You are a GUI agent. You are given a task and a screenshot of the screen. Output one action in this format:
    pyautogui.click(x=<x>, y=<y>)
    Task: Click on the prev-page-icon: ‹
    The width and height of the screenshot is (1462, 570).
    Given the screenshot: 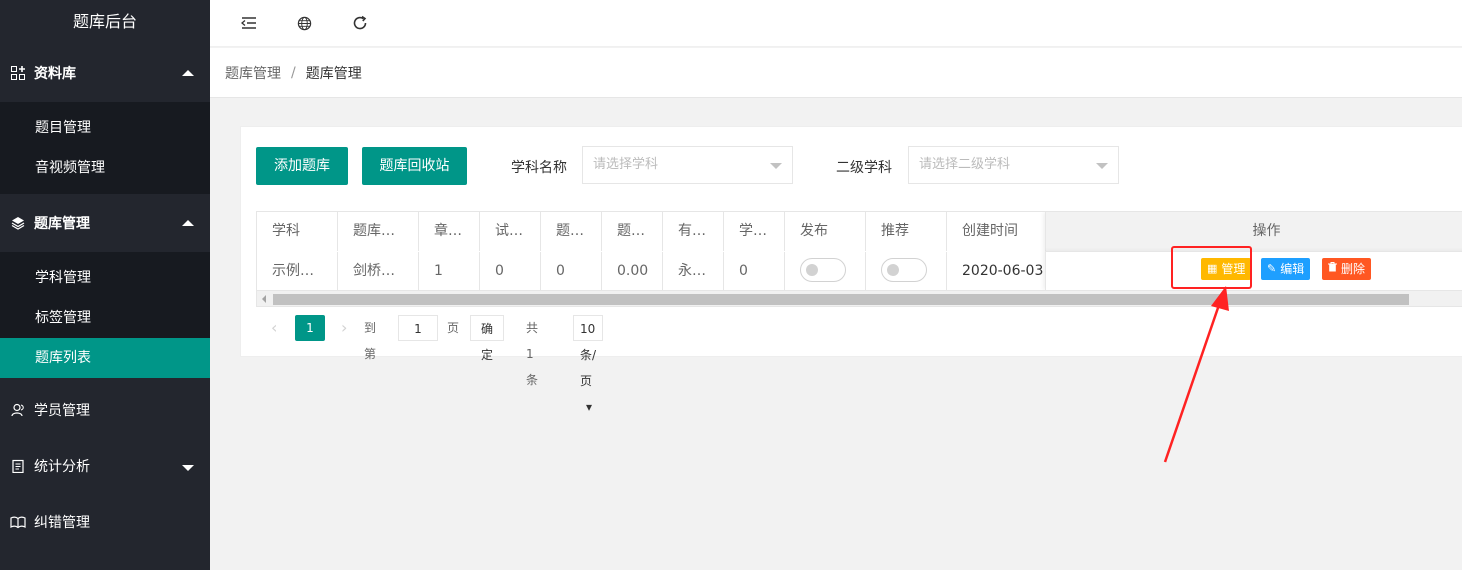 What is the action you would take?
    pyautogui.click(x=274, y=328)
    